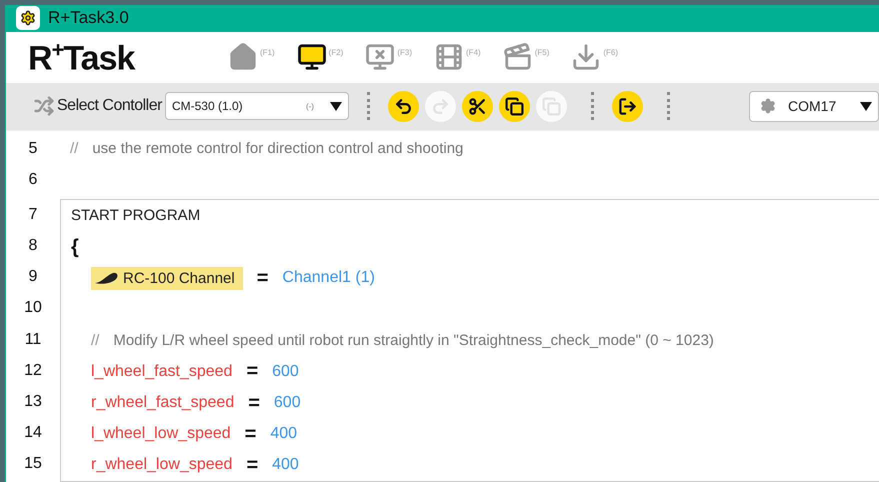  I want to click on line-number: 5, so click(33, 149).